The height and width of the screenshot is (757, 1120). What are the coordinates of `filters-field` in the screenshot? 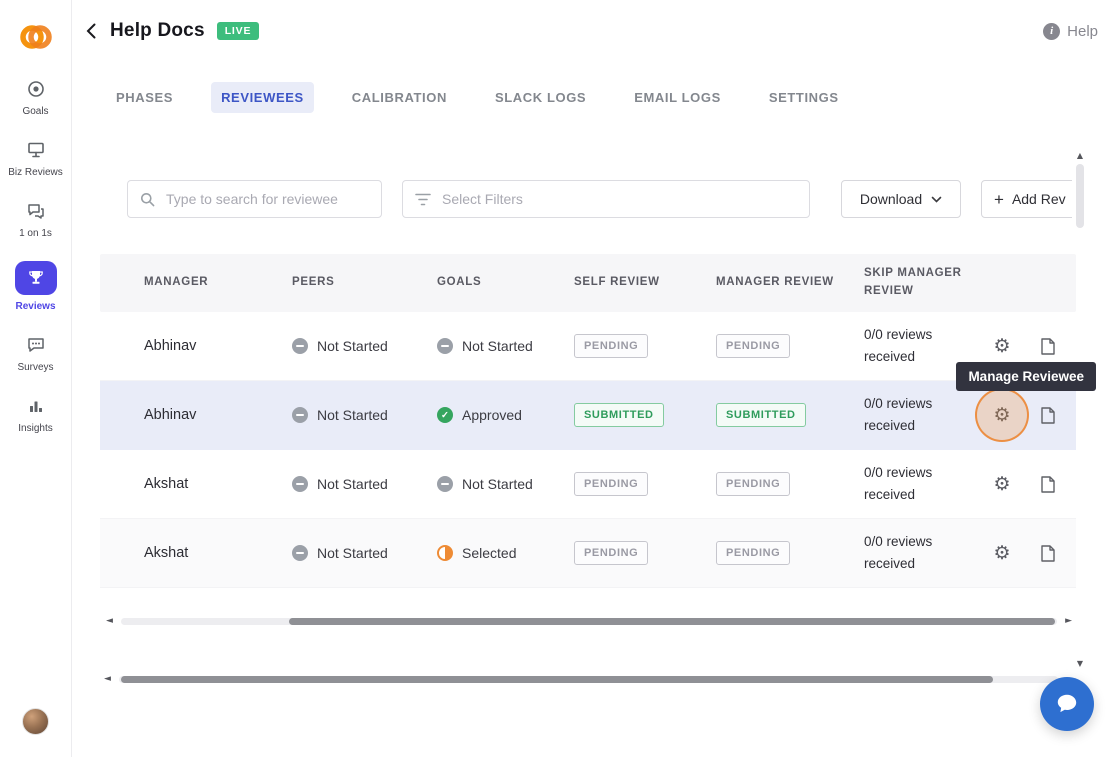 It's located at (606, 199).